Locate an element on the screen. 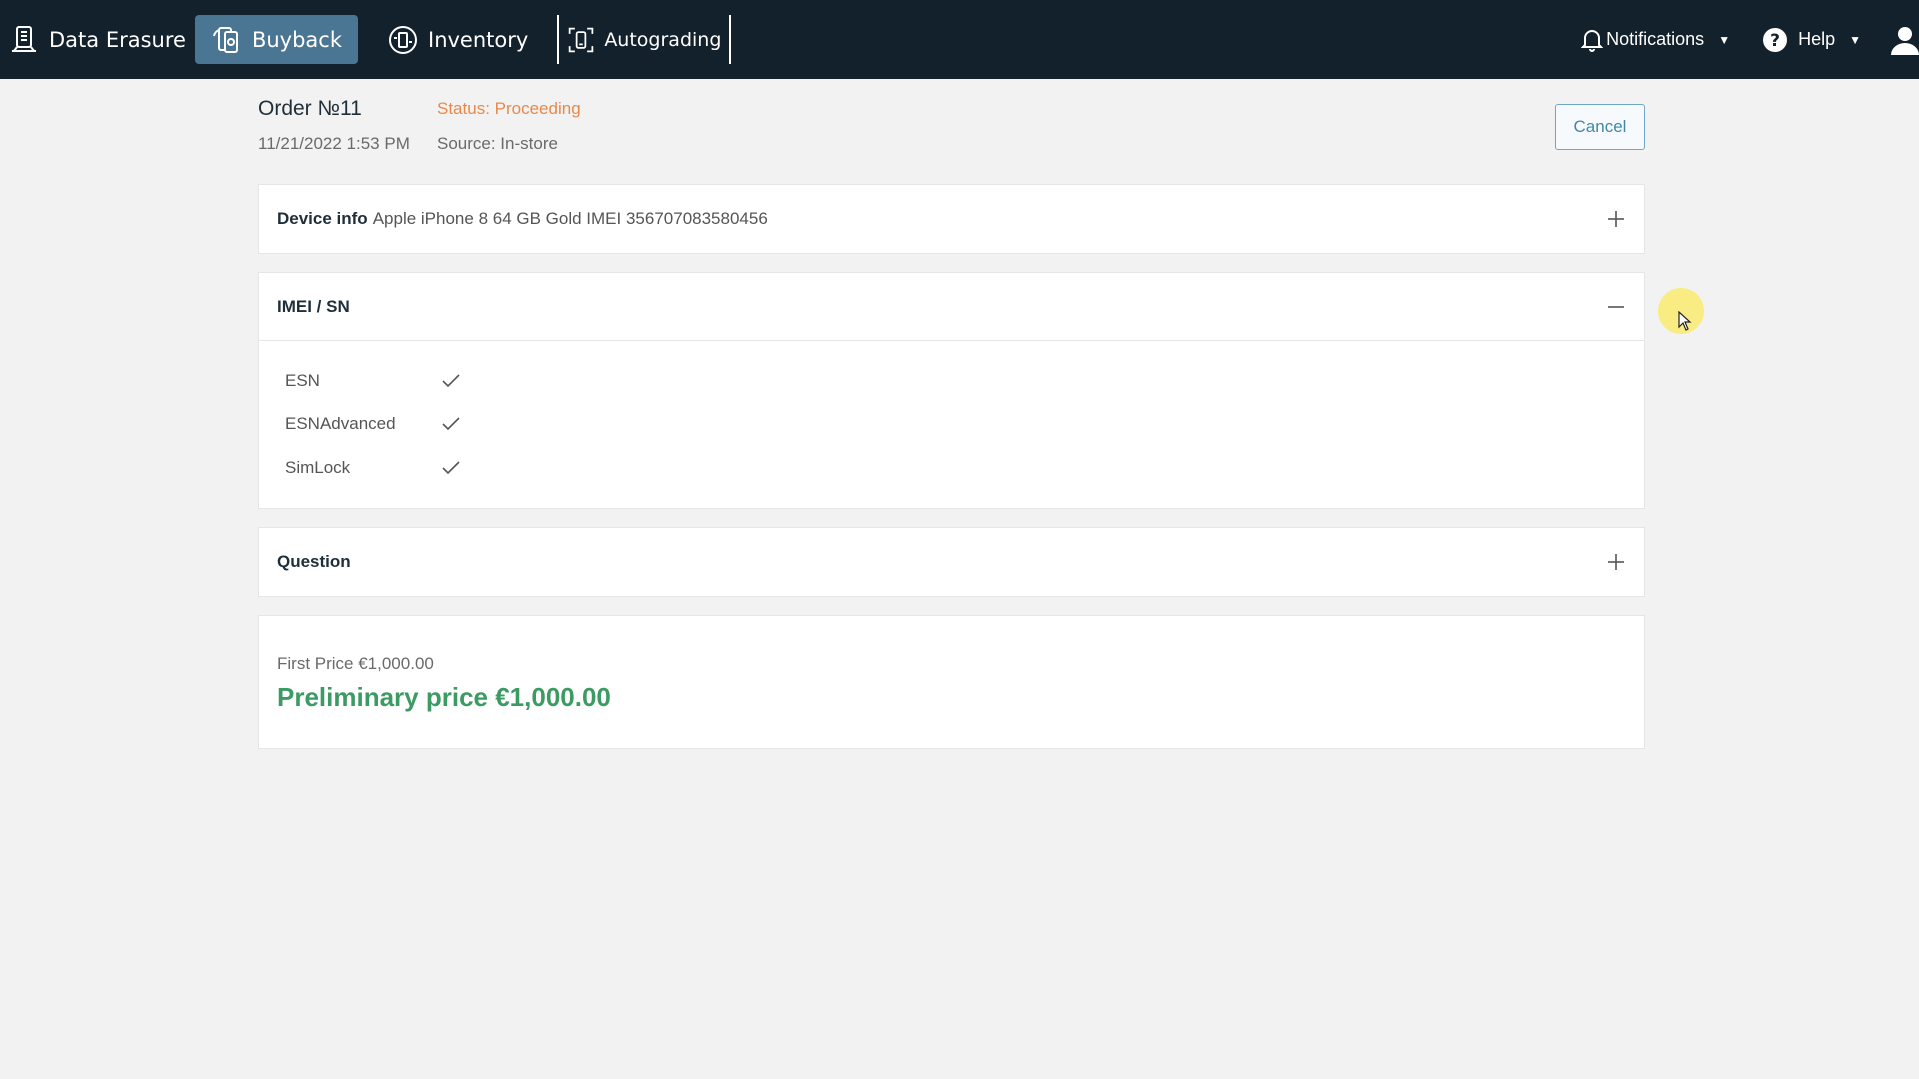 The image size is (1919, 1079). user-menu is located at coordinates (1905, 39).